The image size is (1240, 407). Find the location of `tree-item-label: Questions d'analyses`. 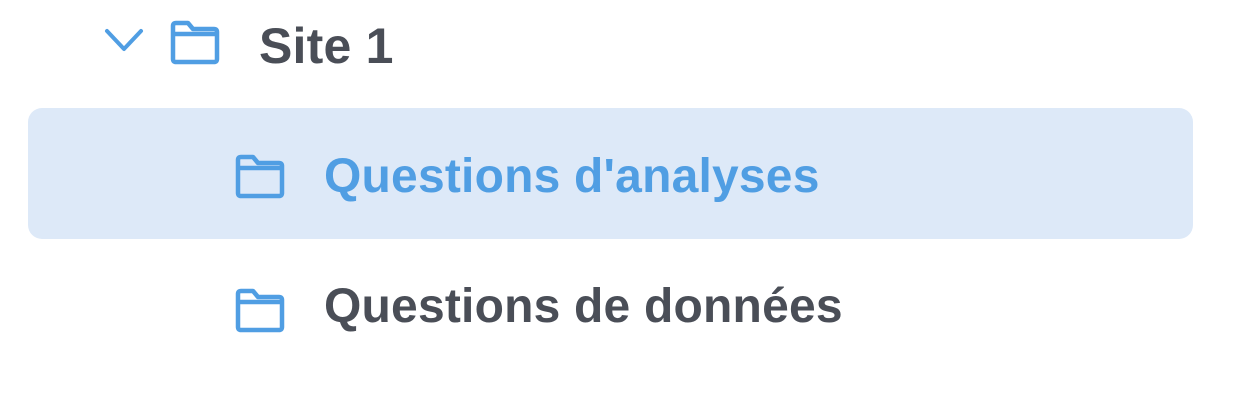

tree-item-label: Questions d'analyses is located at coordinates (572, 176).